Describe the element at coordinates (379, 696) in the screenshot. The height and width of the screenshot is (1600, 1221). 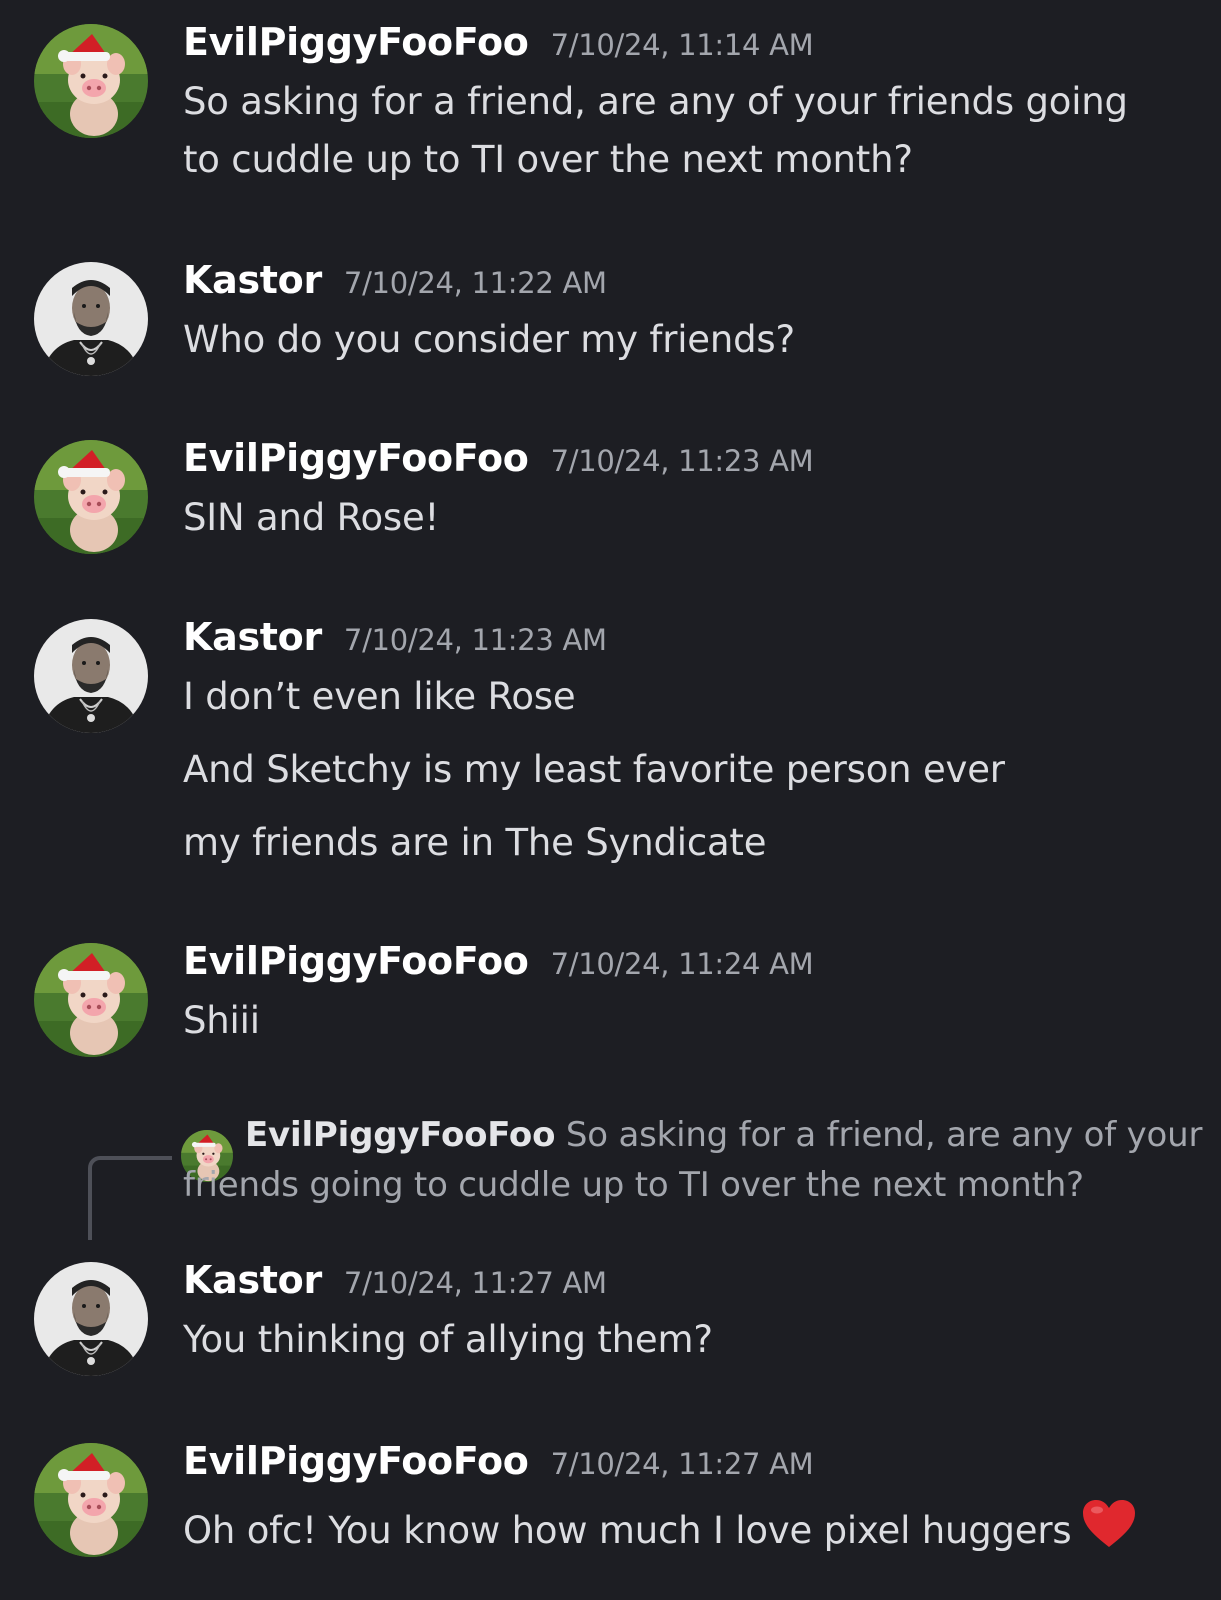
I see `message-text: I don’t even like Rose` at that location.